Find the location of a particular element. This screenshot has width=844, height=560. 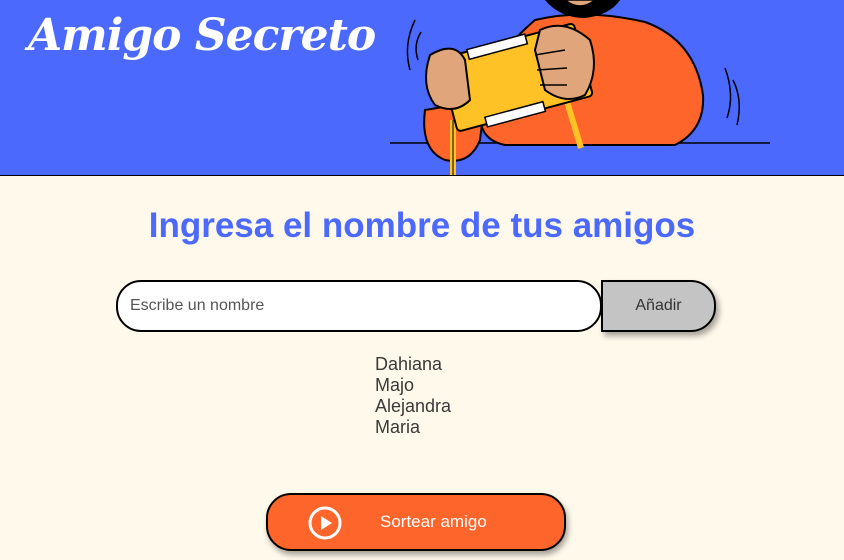

app-title: Amigo Secreto is located at coordinates (202, 35).